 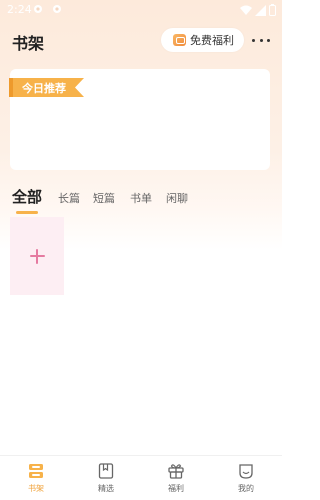 I want to click on recommend-label: 今日推荐, so click(x=44, y=88).